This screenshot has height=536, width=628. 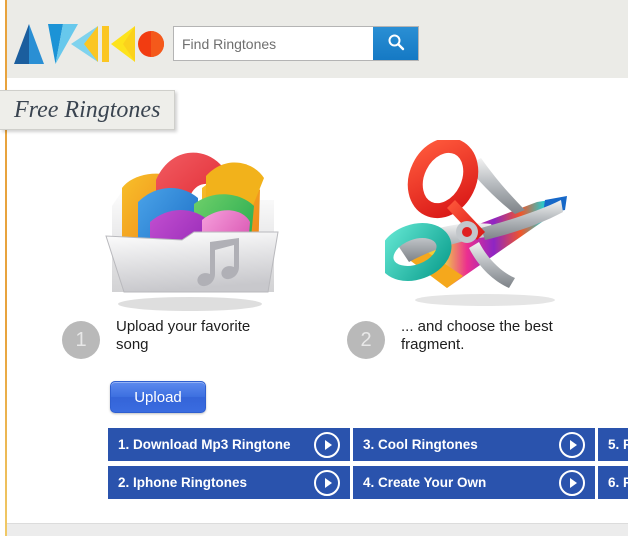 I want to click on step-1-text: Upload your favorite song, so click(x=183, y=335).